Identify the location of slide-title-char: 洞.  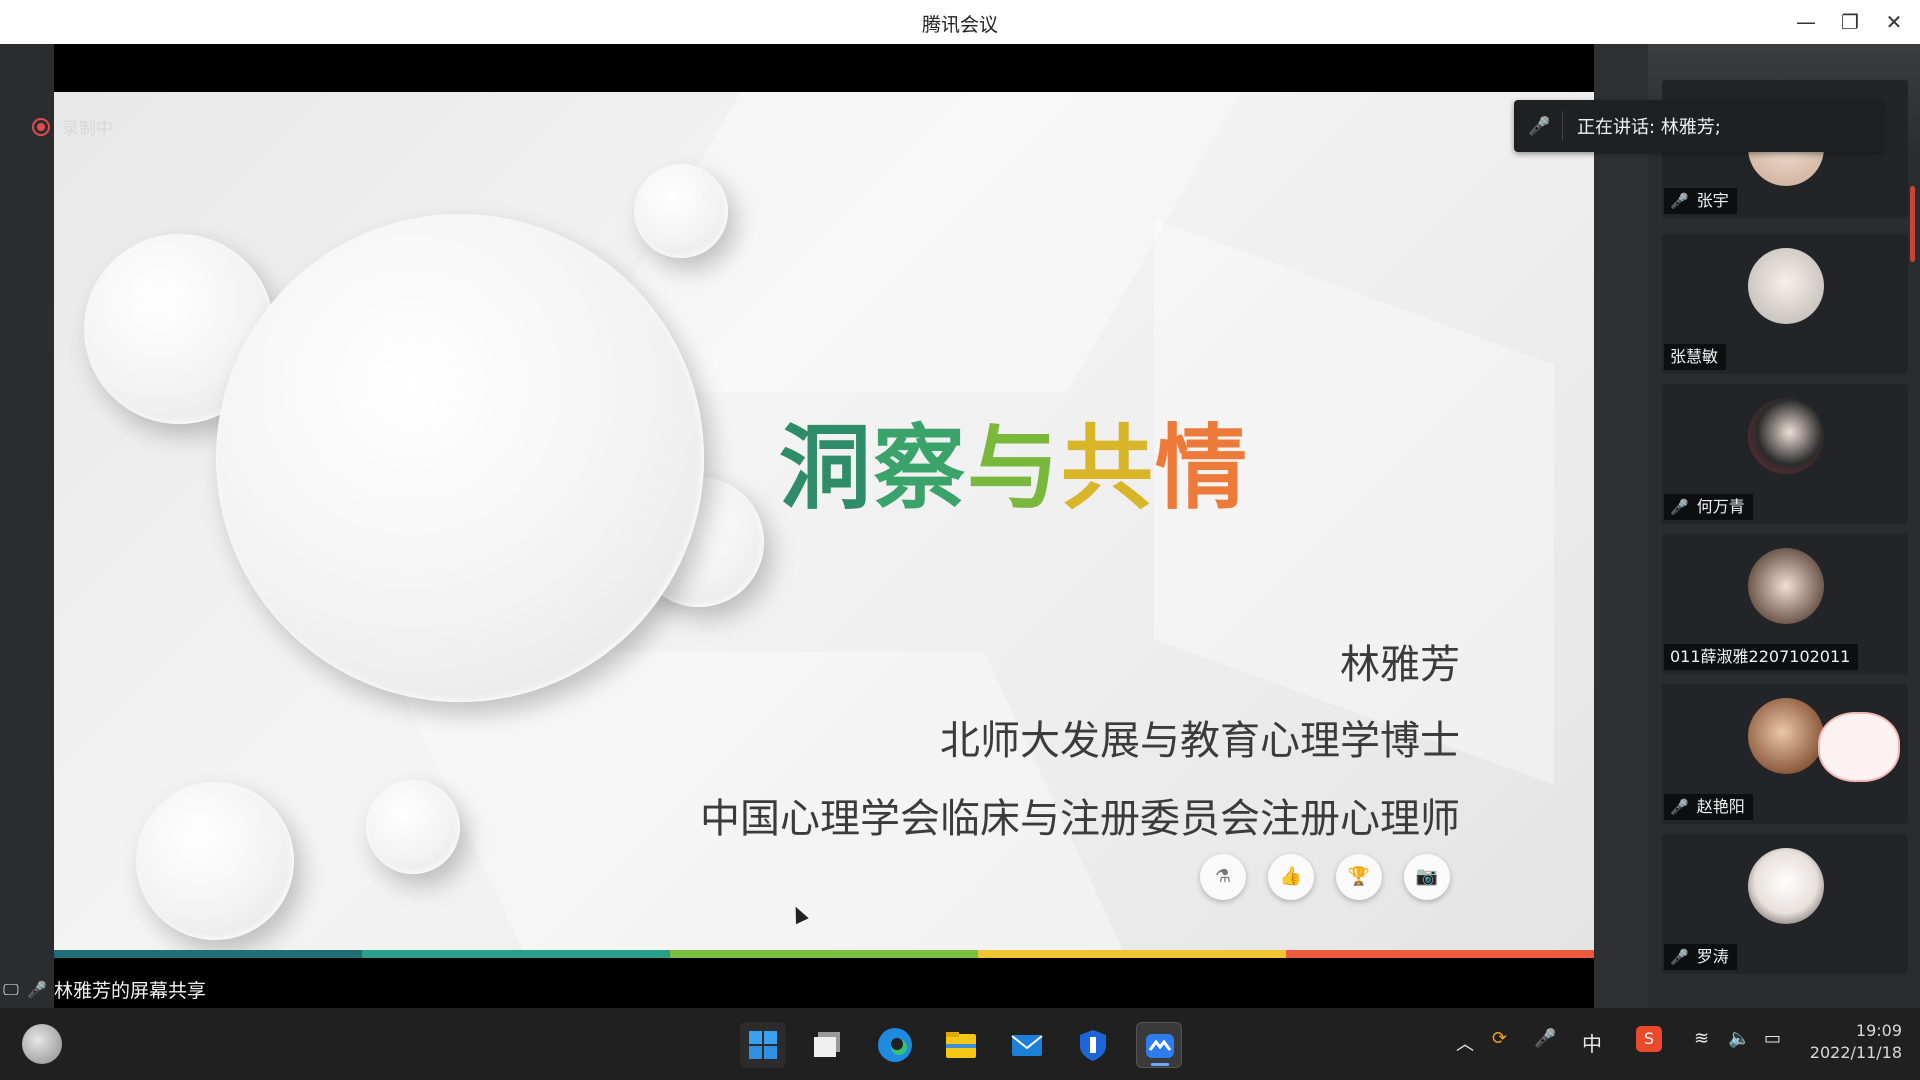
(826, 468).